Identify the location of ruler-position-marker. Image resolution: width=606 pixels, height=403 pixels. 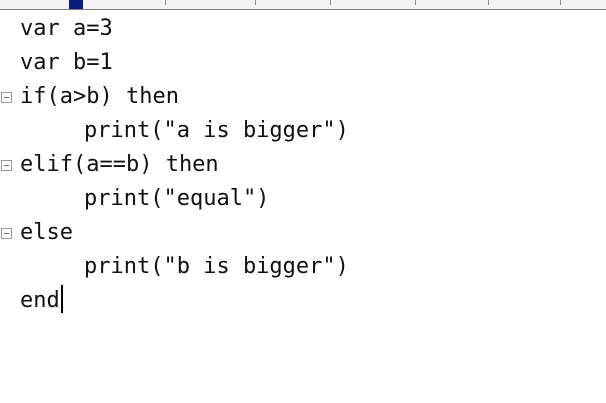
(76, 4).